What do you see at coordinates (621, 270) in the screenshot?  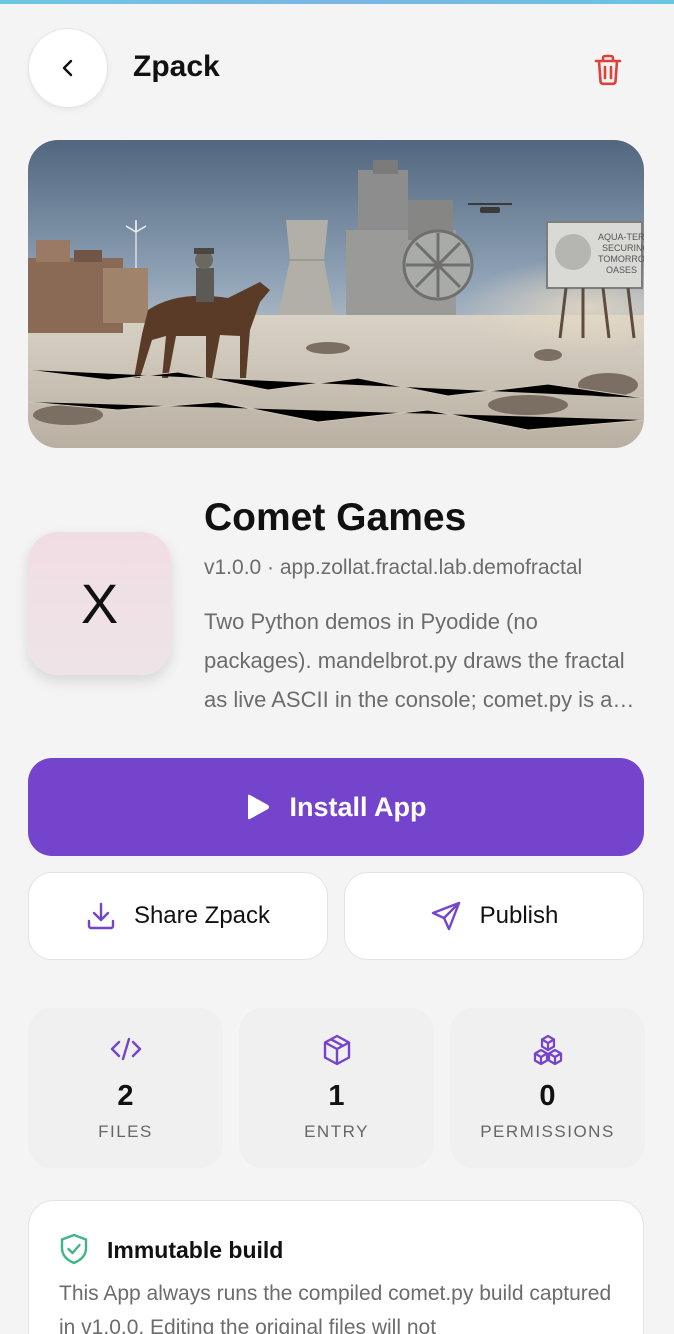 I see `svg-text: OASES` at bounding box center [621, 270].